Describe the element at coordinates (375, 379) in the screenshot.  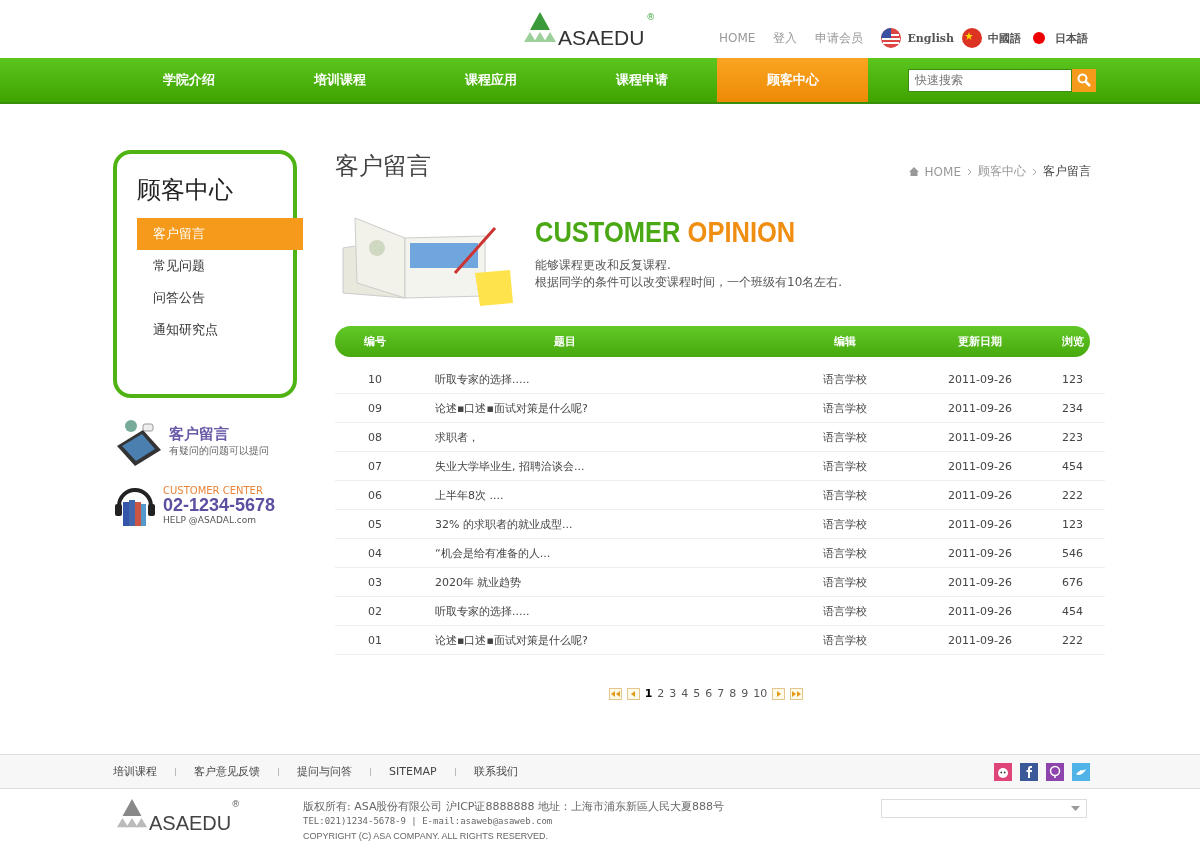
I see `table-cell-text: 10` at that location.